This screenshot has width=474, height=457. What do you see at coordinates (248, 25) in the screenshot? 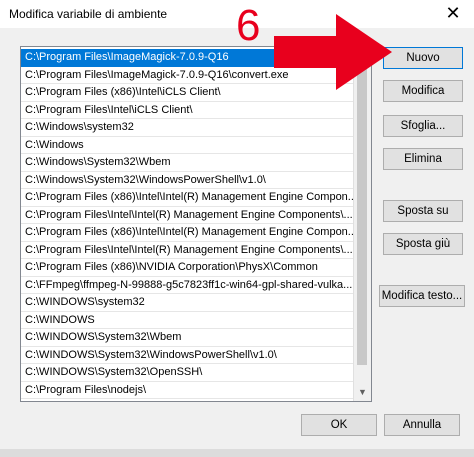
I see `step-number-annotation: 6` at bounding box center [248, 25].